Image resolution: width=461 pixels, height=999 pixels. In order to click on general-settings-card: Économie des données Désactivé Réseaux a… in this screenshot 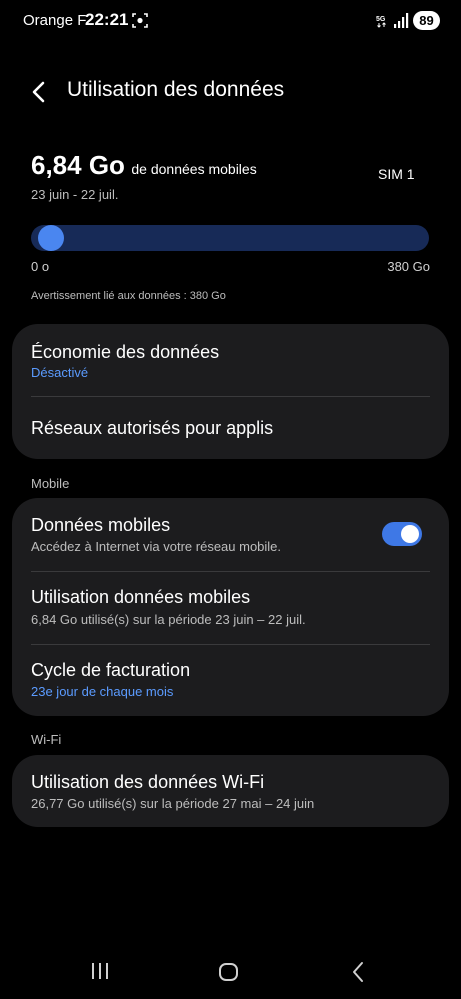, I will do `click(230, 391)`.